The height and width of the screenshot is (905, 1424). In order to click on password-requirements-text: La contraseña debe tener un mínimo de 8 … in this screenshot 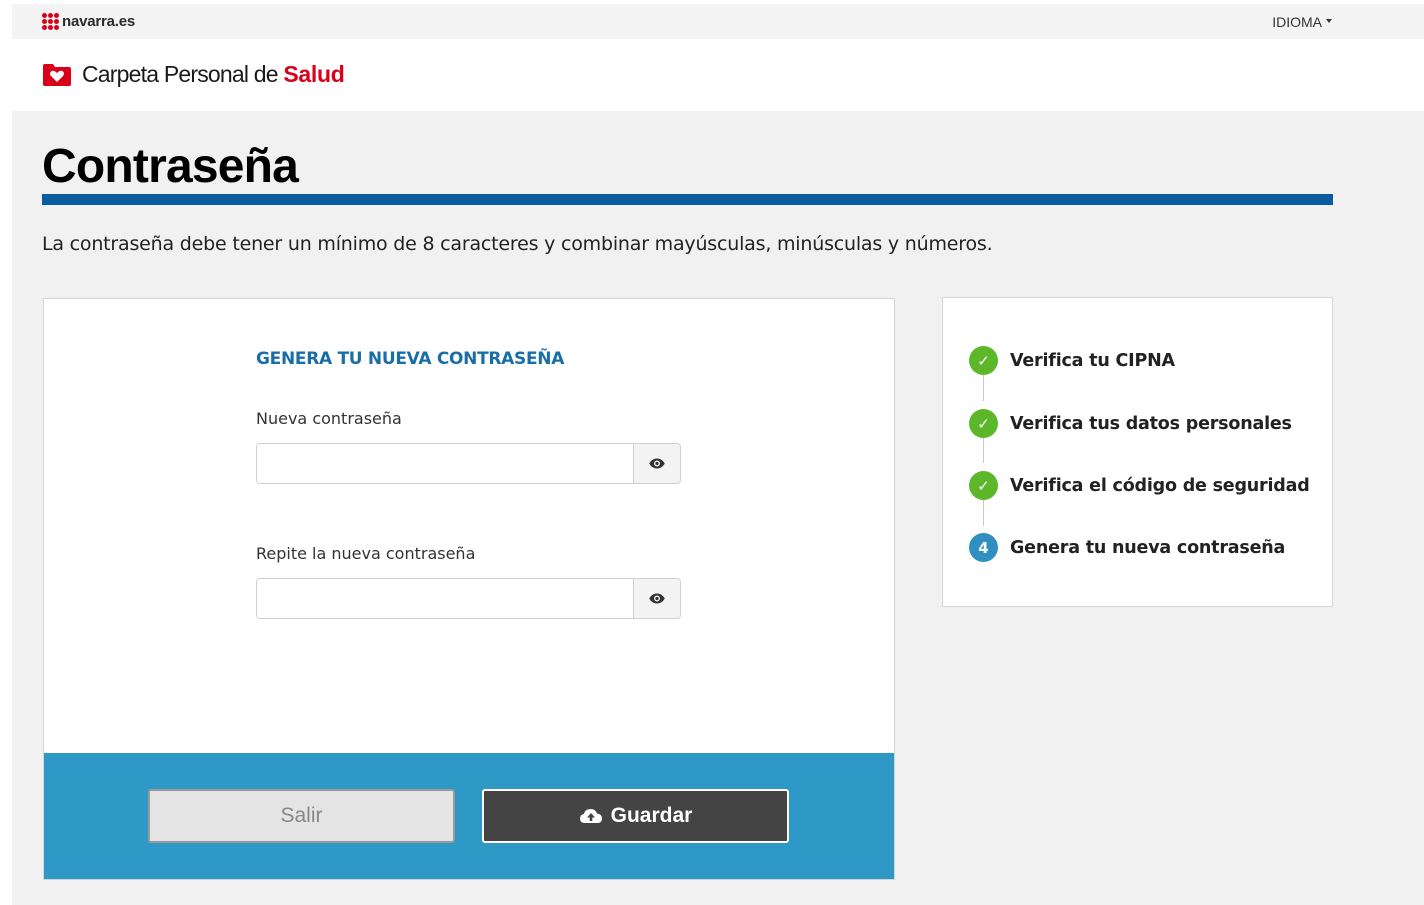, I will do `click(517, 244)`.